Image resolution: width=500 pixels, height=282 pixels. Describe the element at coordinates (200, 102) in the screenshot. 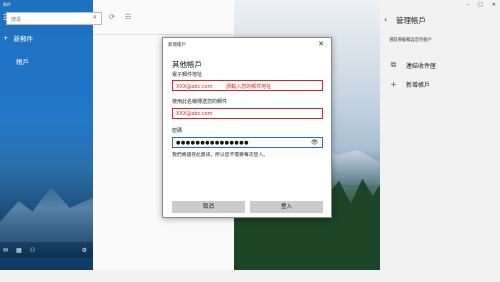

I see `send-as-label: 使用此名稱傳送您的郵件` at that location.